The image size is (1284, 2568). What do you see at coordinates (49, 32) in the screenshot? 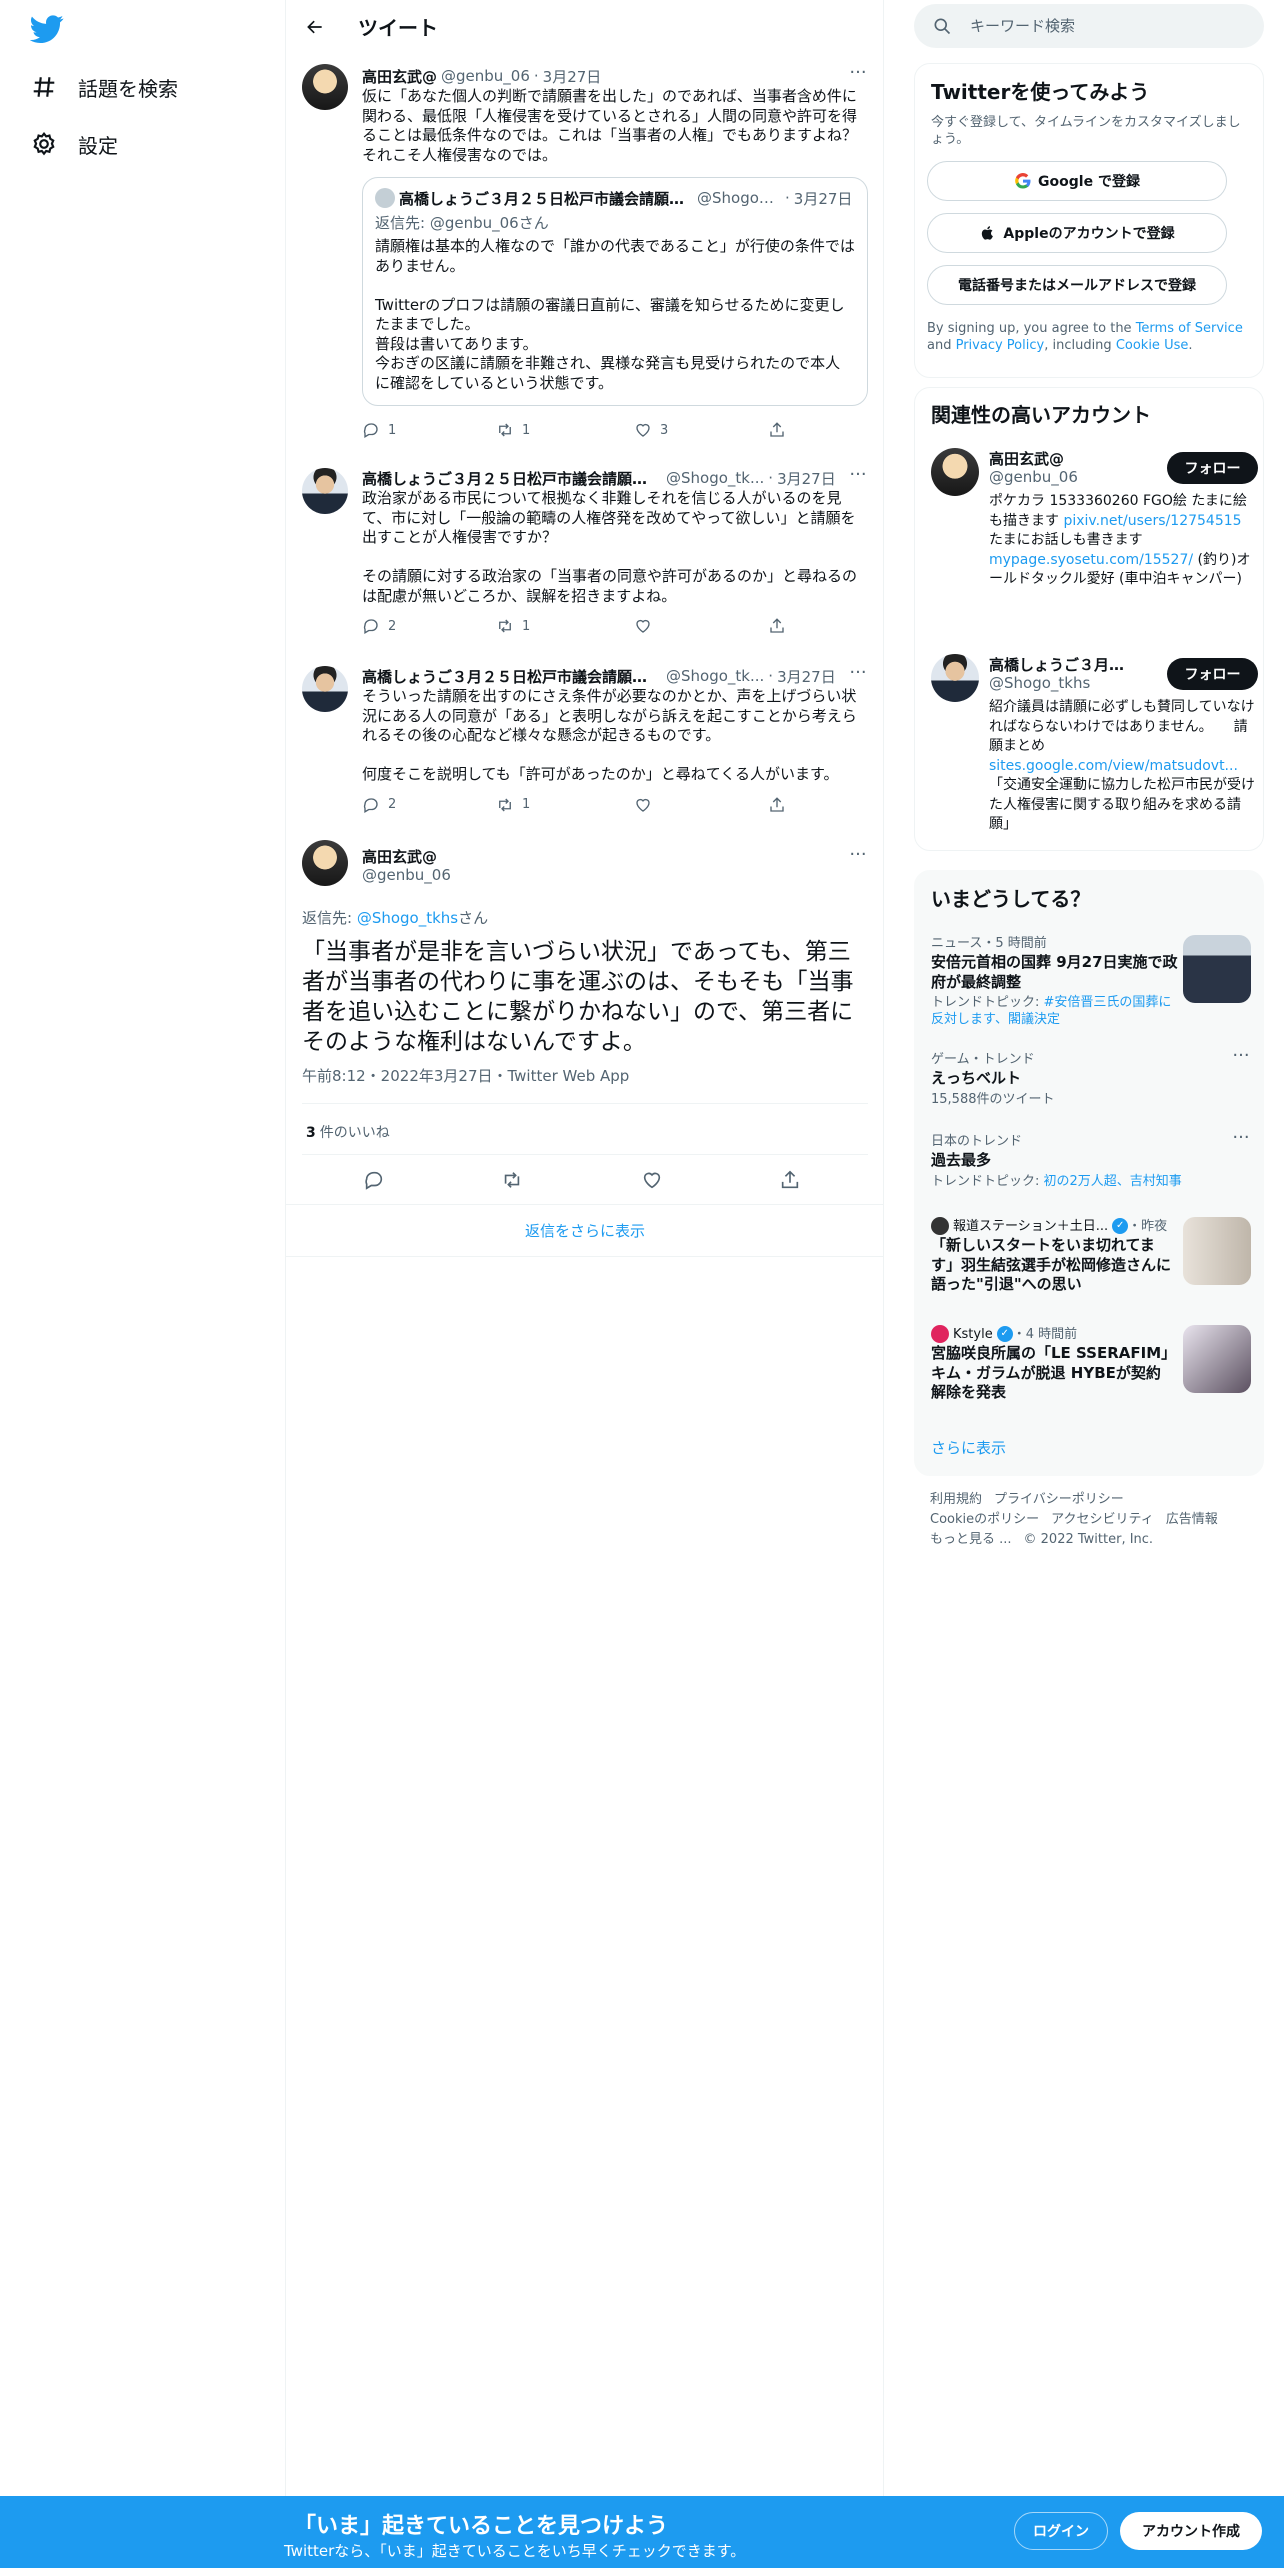
I see `twitter-bird-icon` at bounding box center [49, 32].